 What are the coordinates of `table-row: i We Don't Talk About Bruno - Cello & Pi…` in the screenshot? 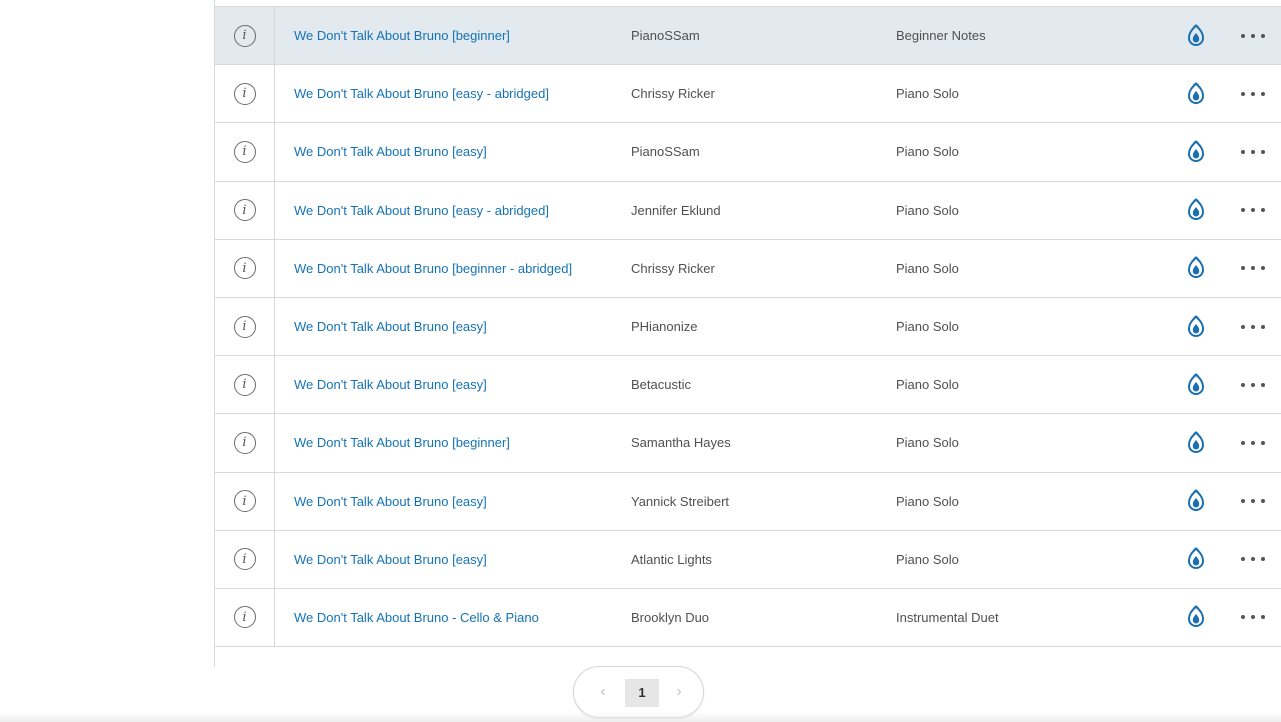 It's located at (748, 618).